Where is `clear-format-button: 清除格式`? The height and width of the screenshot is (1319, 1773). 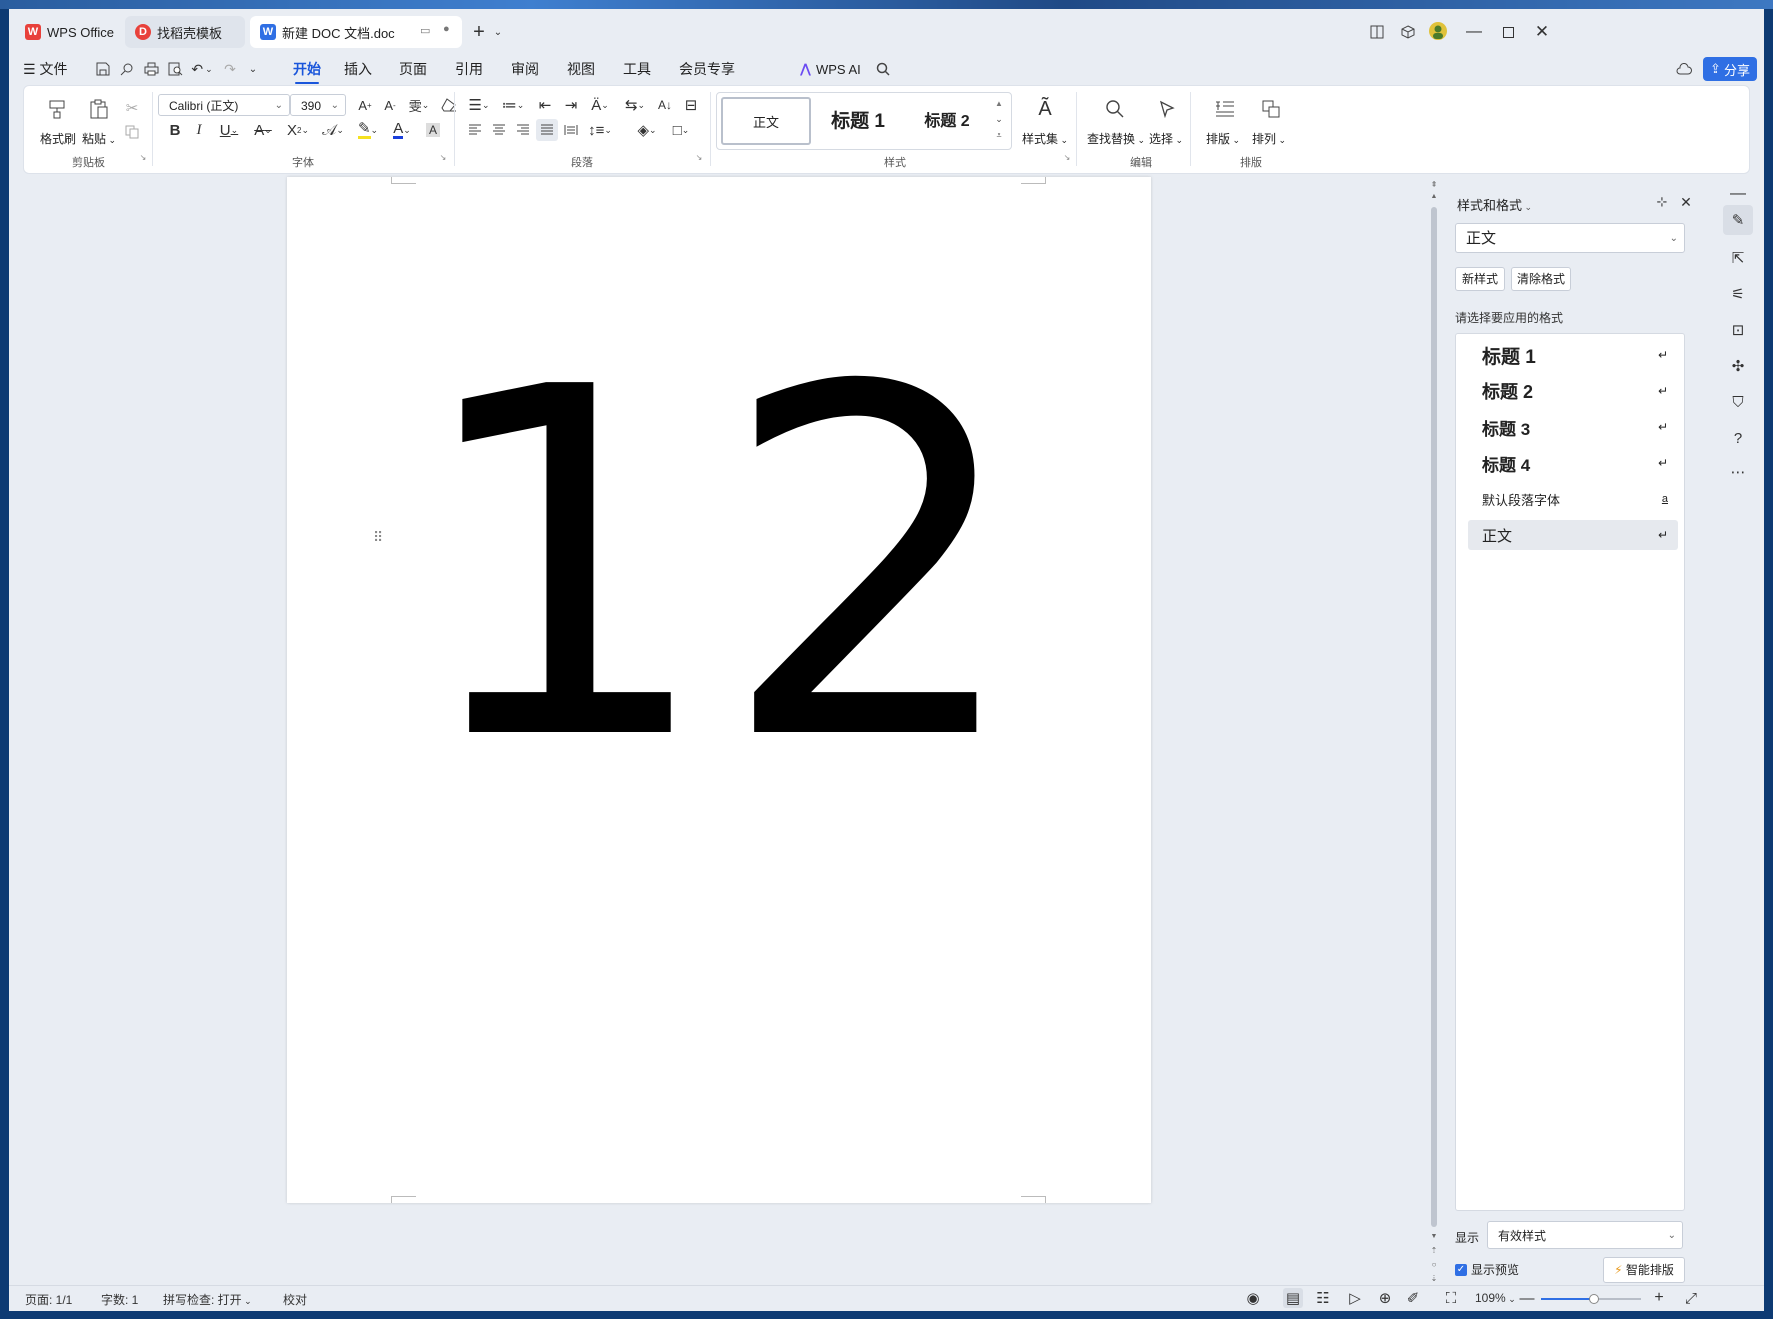 clear-format-button: 清除格式 is located at coordinates (1541, 279).